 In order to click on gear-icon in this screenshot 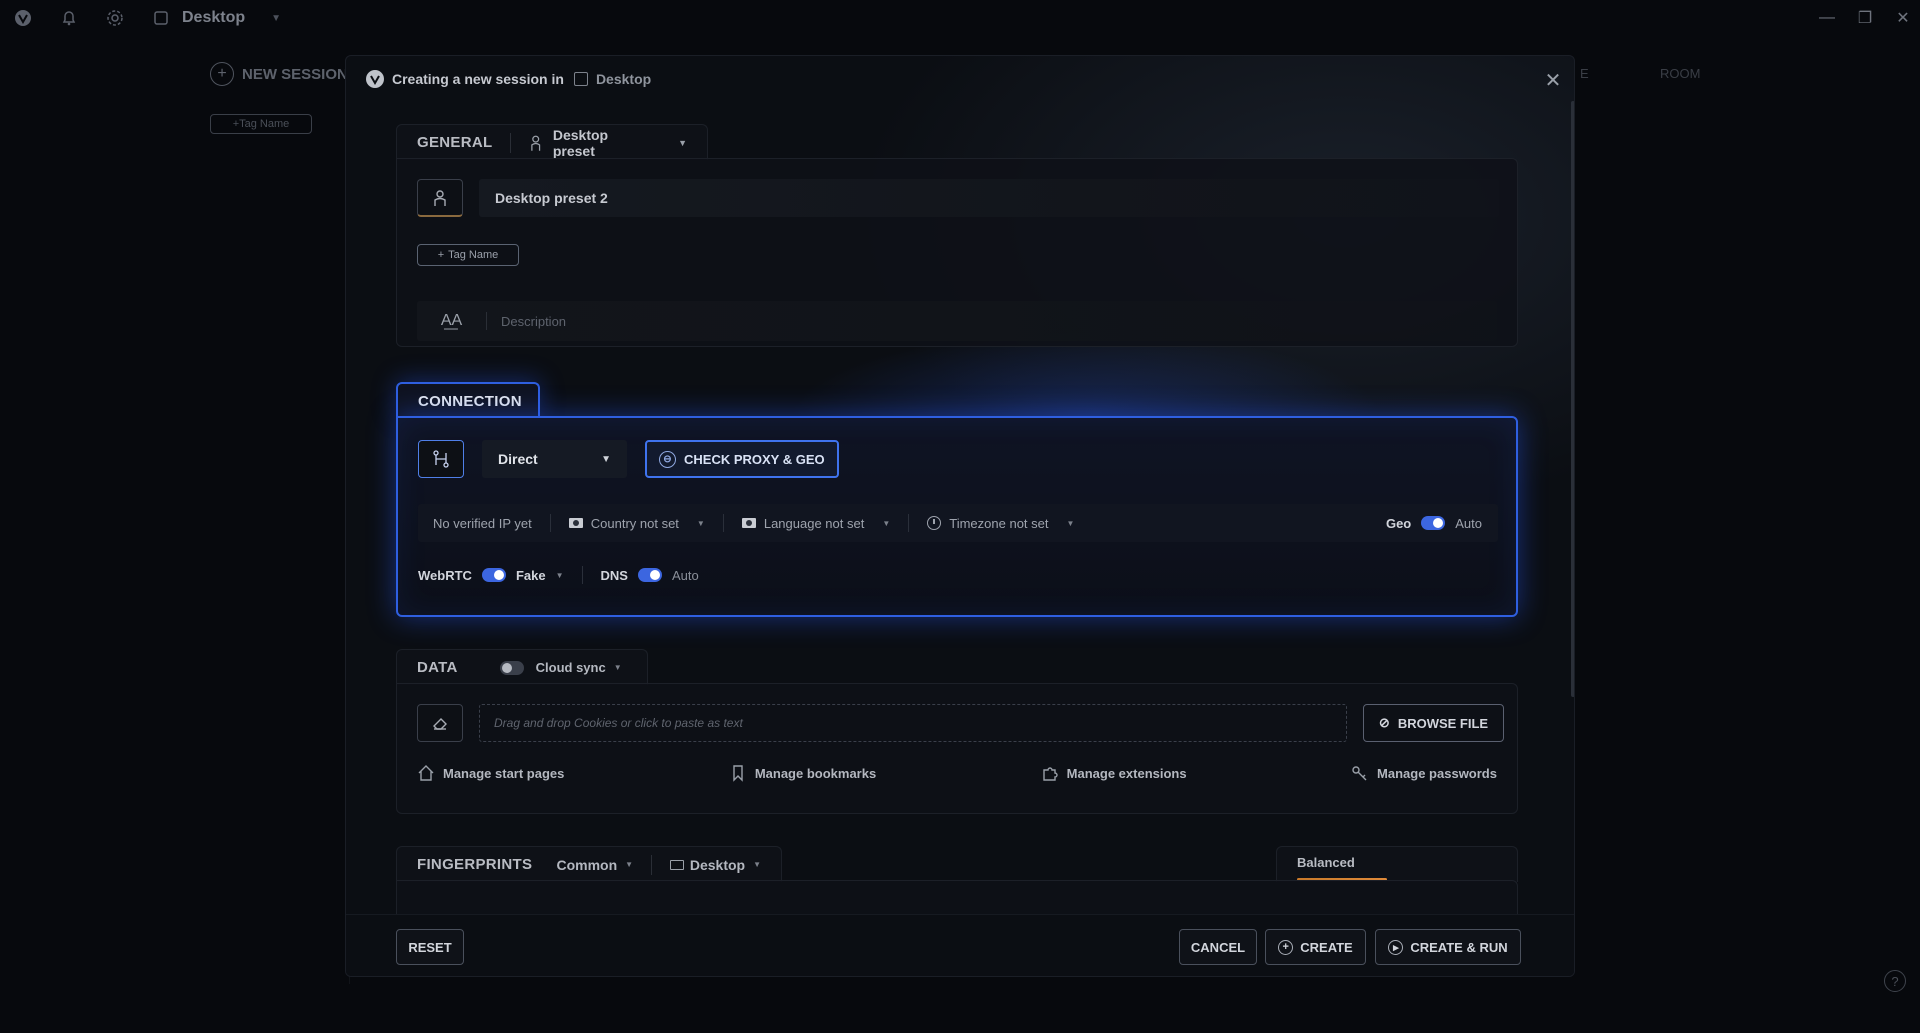, I will do `click(115, 18)`.